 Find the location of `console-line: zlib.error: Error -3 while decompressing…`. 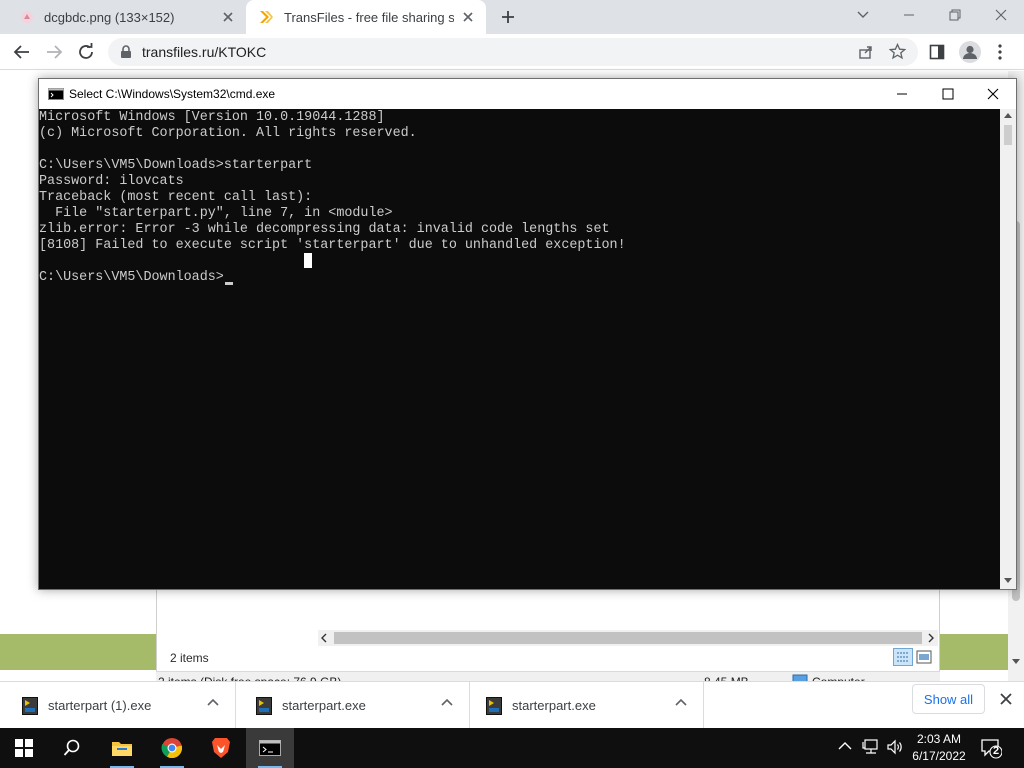

console-line: zlib.error: Error -3 while decompressing… is located at coordinates (324, 229).